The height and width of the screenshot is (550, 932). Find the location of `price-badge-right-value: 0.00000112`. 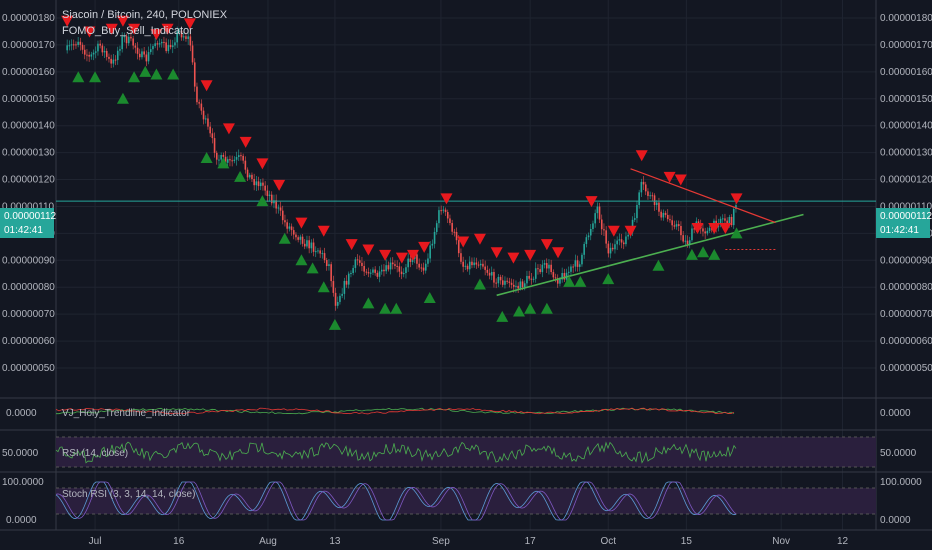

price-badge-right-value: 0.00000112 is located at coordinates (906, 216).